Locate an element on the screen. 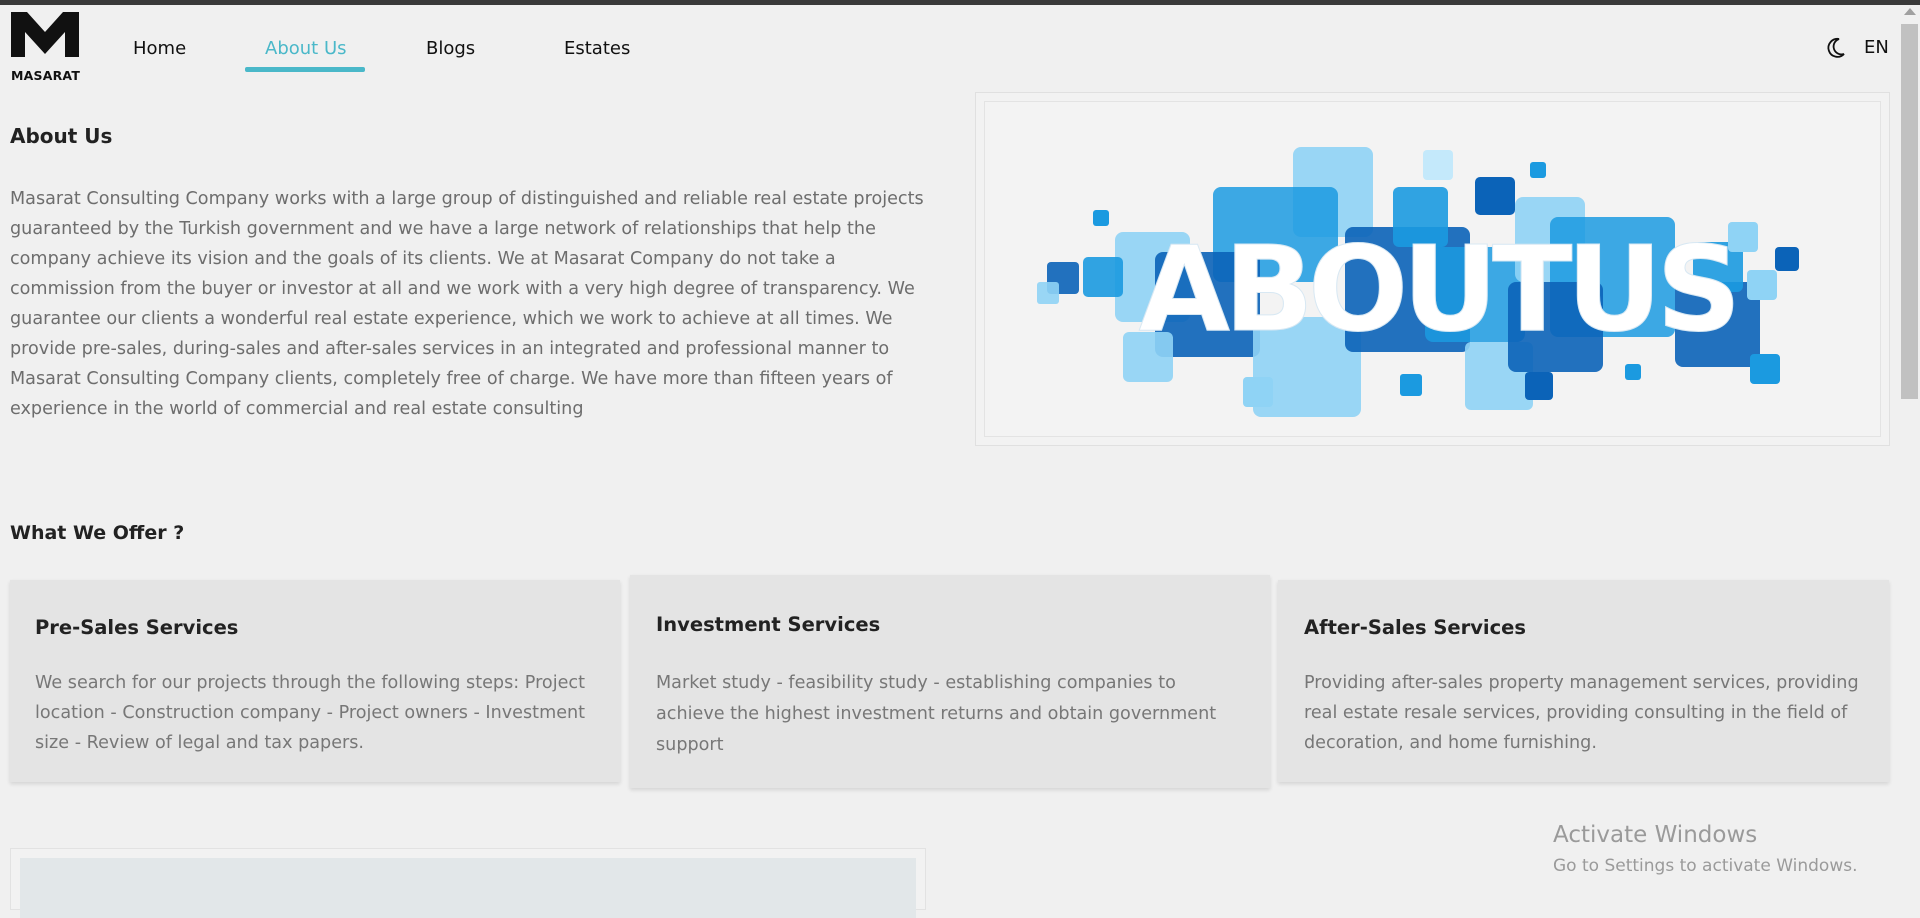 The image size is (1920, 918). nav-blogs: Blogs is located at coordinates (450, 52).